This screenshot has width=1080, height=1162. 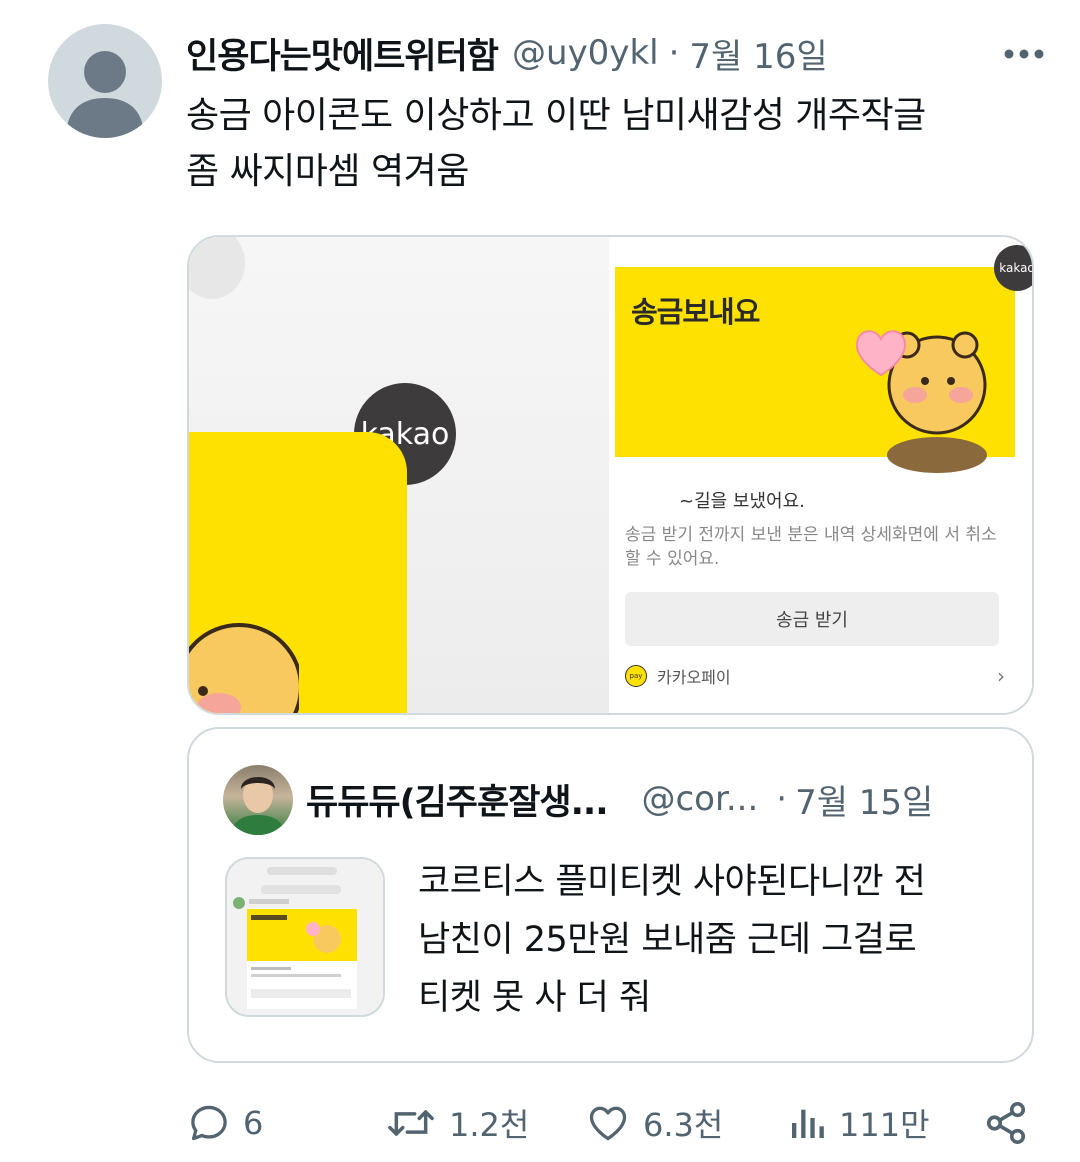 I want to click on more-icon, so click(x=1024, y=54).